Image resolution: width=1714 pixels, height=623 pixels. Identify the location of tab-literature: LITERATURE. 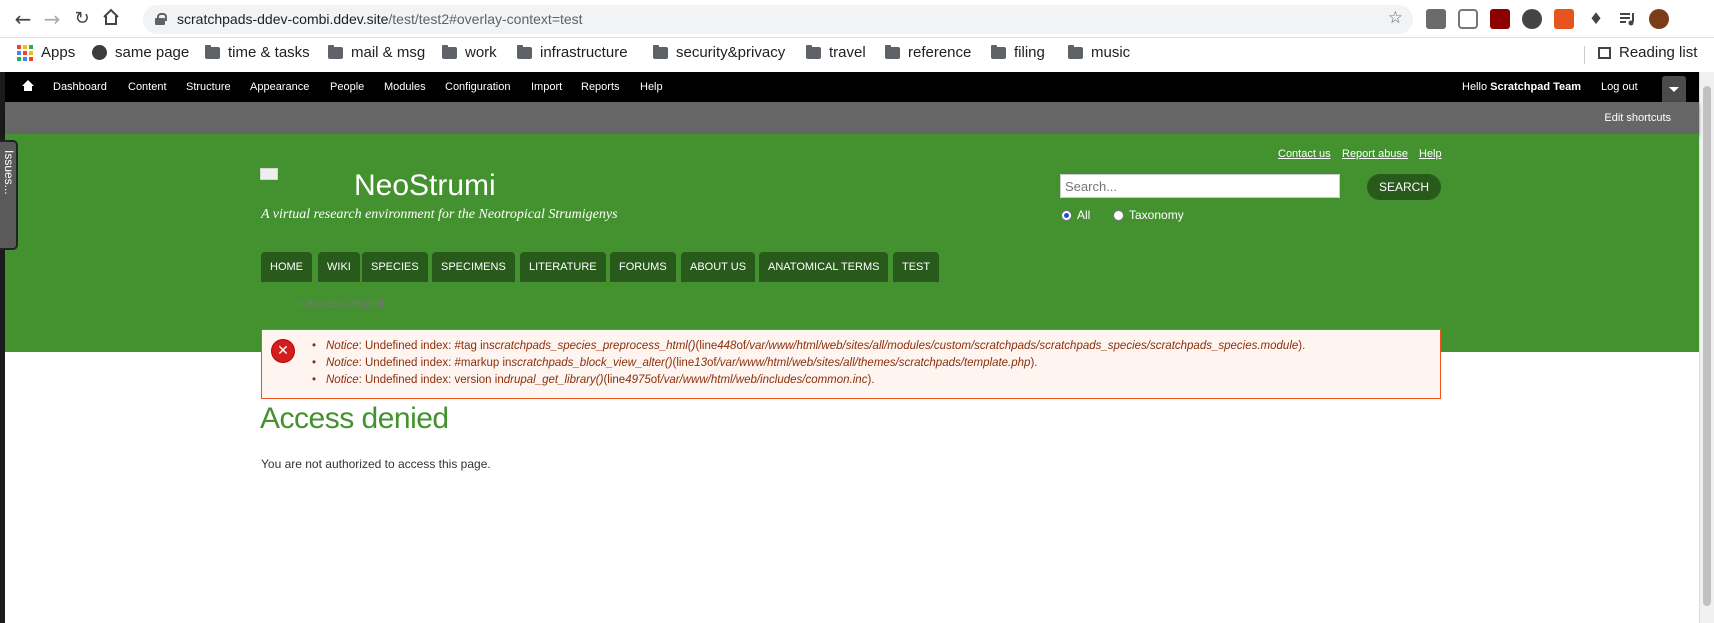
(563, 267).